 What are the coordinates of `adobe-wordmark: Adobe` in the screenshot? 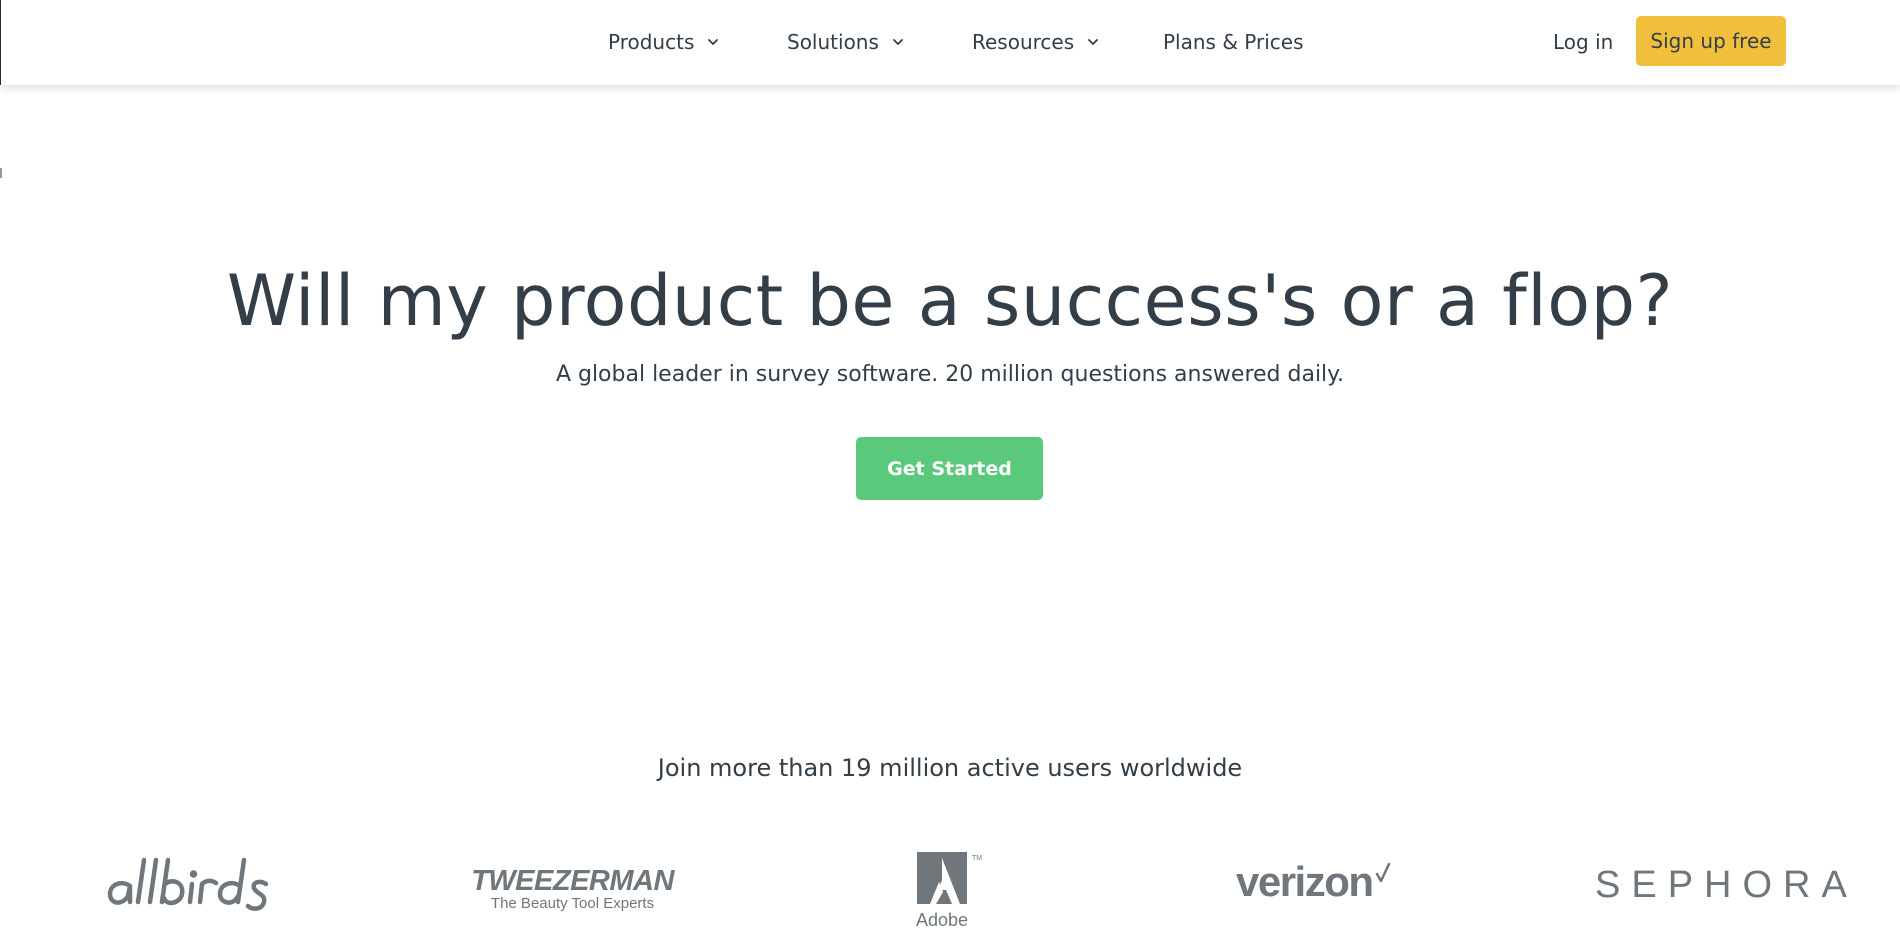 It's located at (942, 920).